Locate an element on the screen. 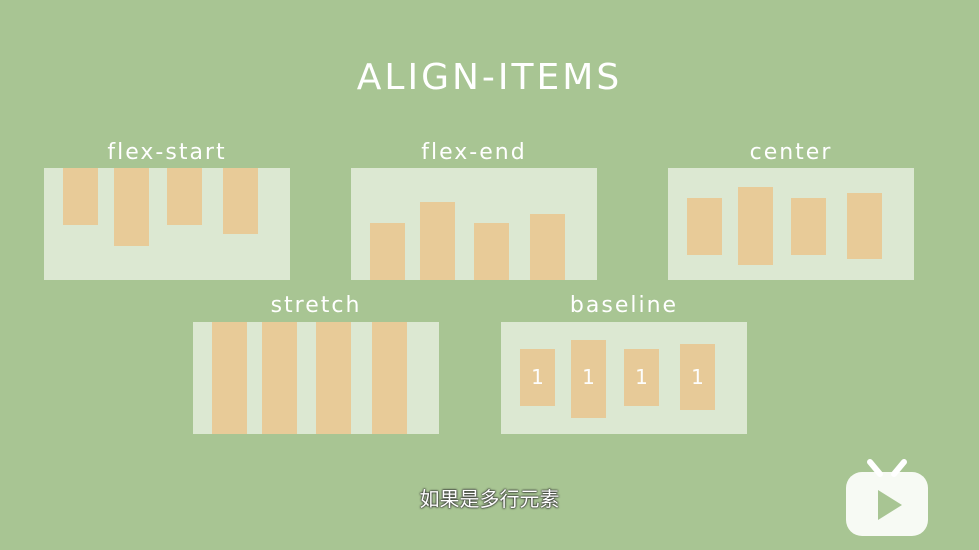 The width and height of the screenshot is (979, 550). center-panel is located at coordinates (791, 224).